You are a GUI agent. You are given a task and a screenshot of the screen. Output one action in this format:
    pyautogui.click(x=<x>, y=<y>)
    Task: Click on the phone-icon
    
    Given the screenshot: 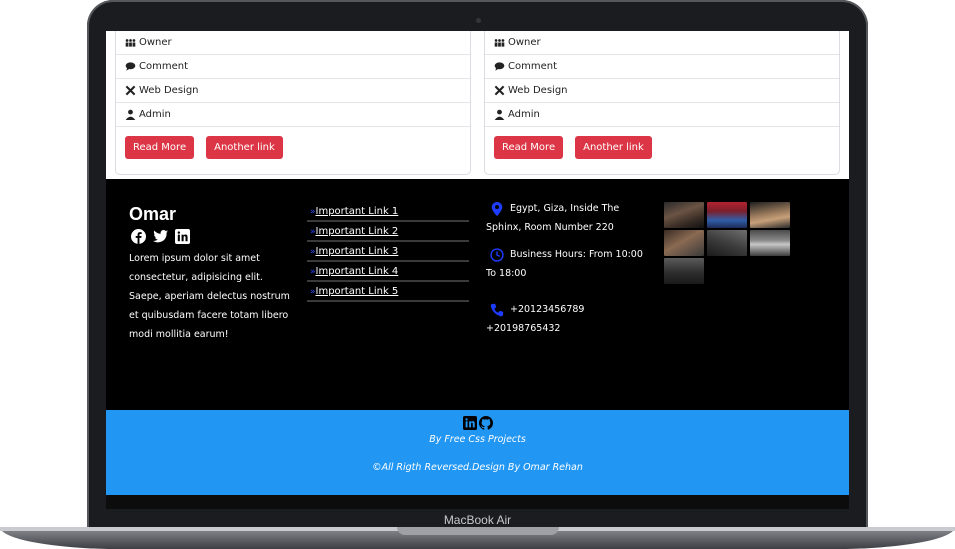 What is the action you would take?
    pyautogui.click(x=497, y=309)
    